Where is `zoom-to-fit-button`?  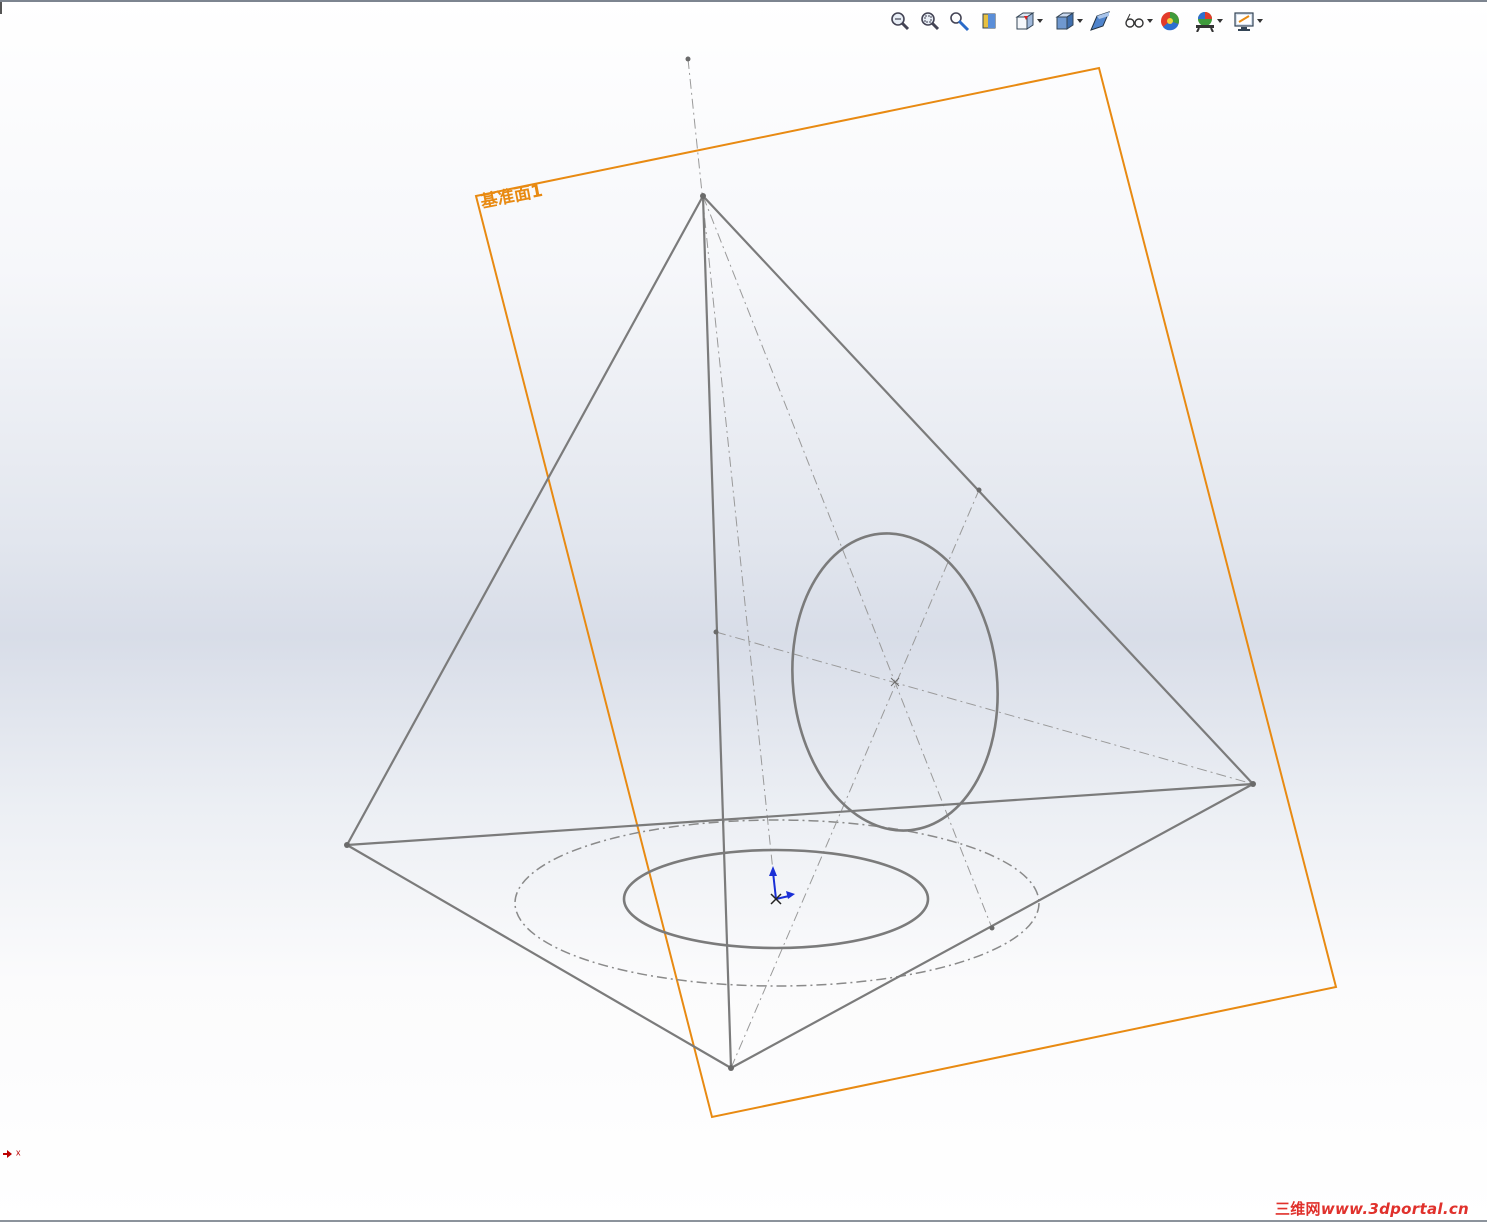
zoom-to-fit-button is located at coordinates (900, 21).